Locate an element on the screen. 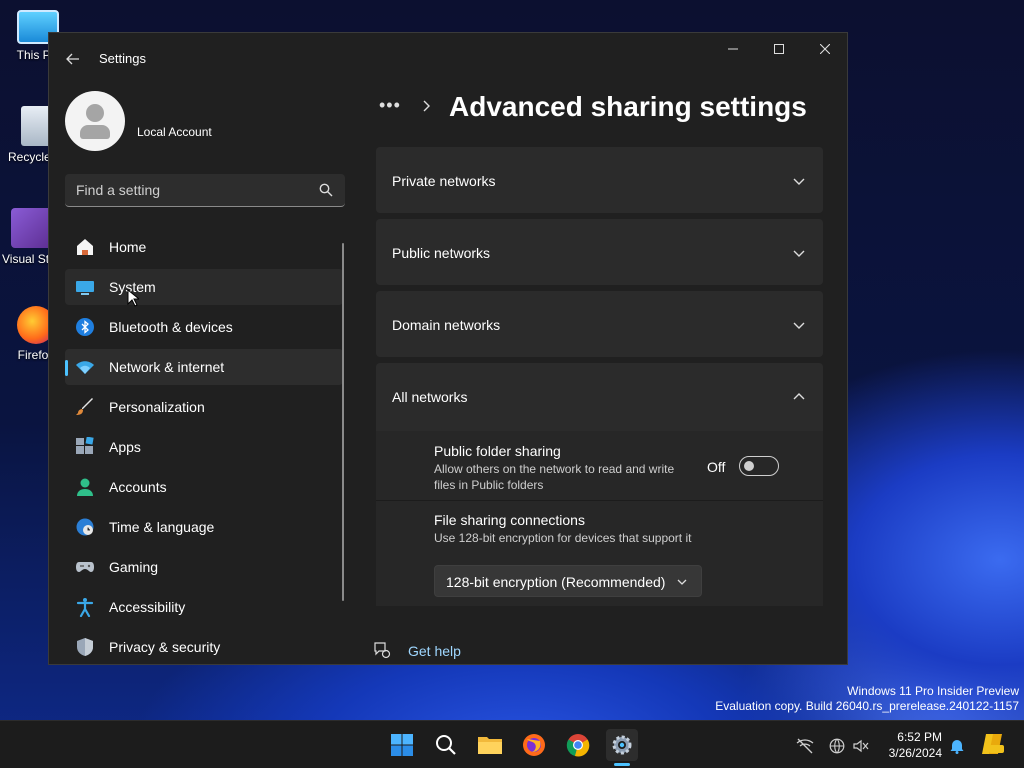 The width and height of the screenshot is (1024, 768). language-globe-icon is located at coordinates (837, 746).